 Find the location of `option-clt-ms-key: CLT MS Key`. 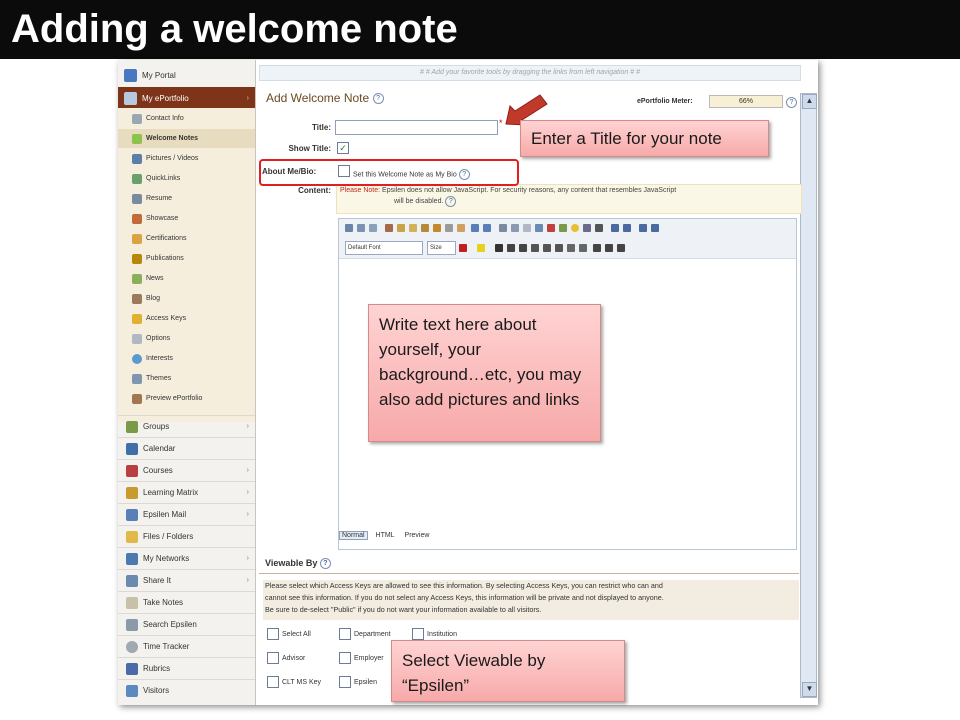

option-clt-ms-key: CLT MS Key is located at coordinates (294, 682).